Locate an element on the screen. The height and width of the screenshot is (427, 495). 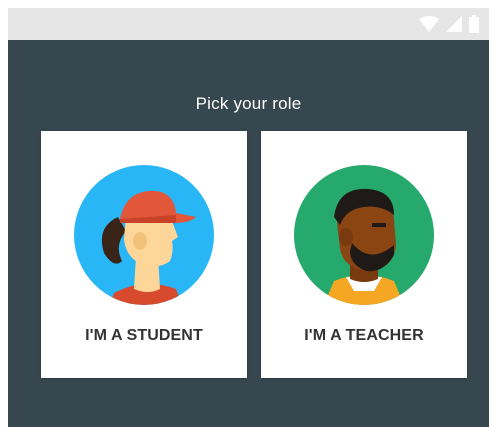
status-icons is located at coordinates (449, 24).